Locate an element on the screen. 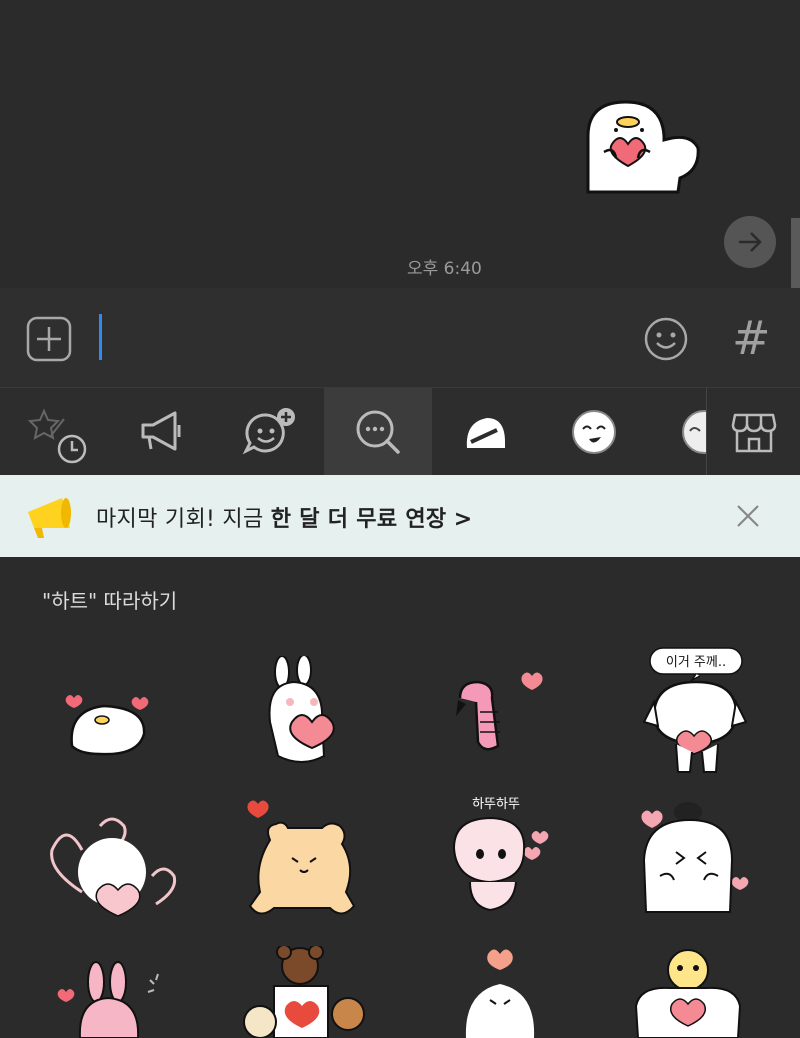 The height and width of the screenshot is (1038, 800). store-icon is located at coordinates (754, 432).